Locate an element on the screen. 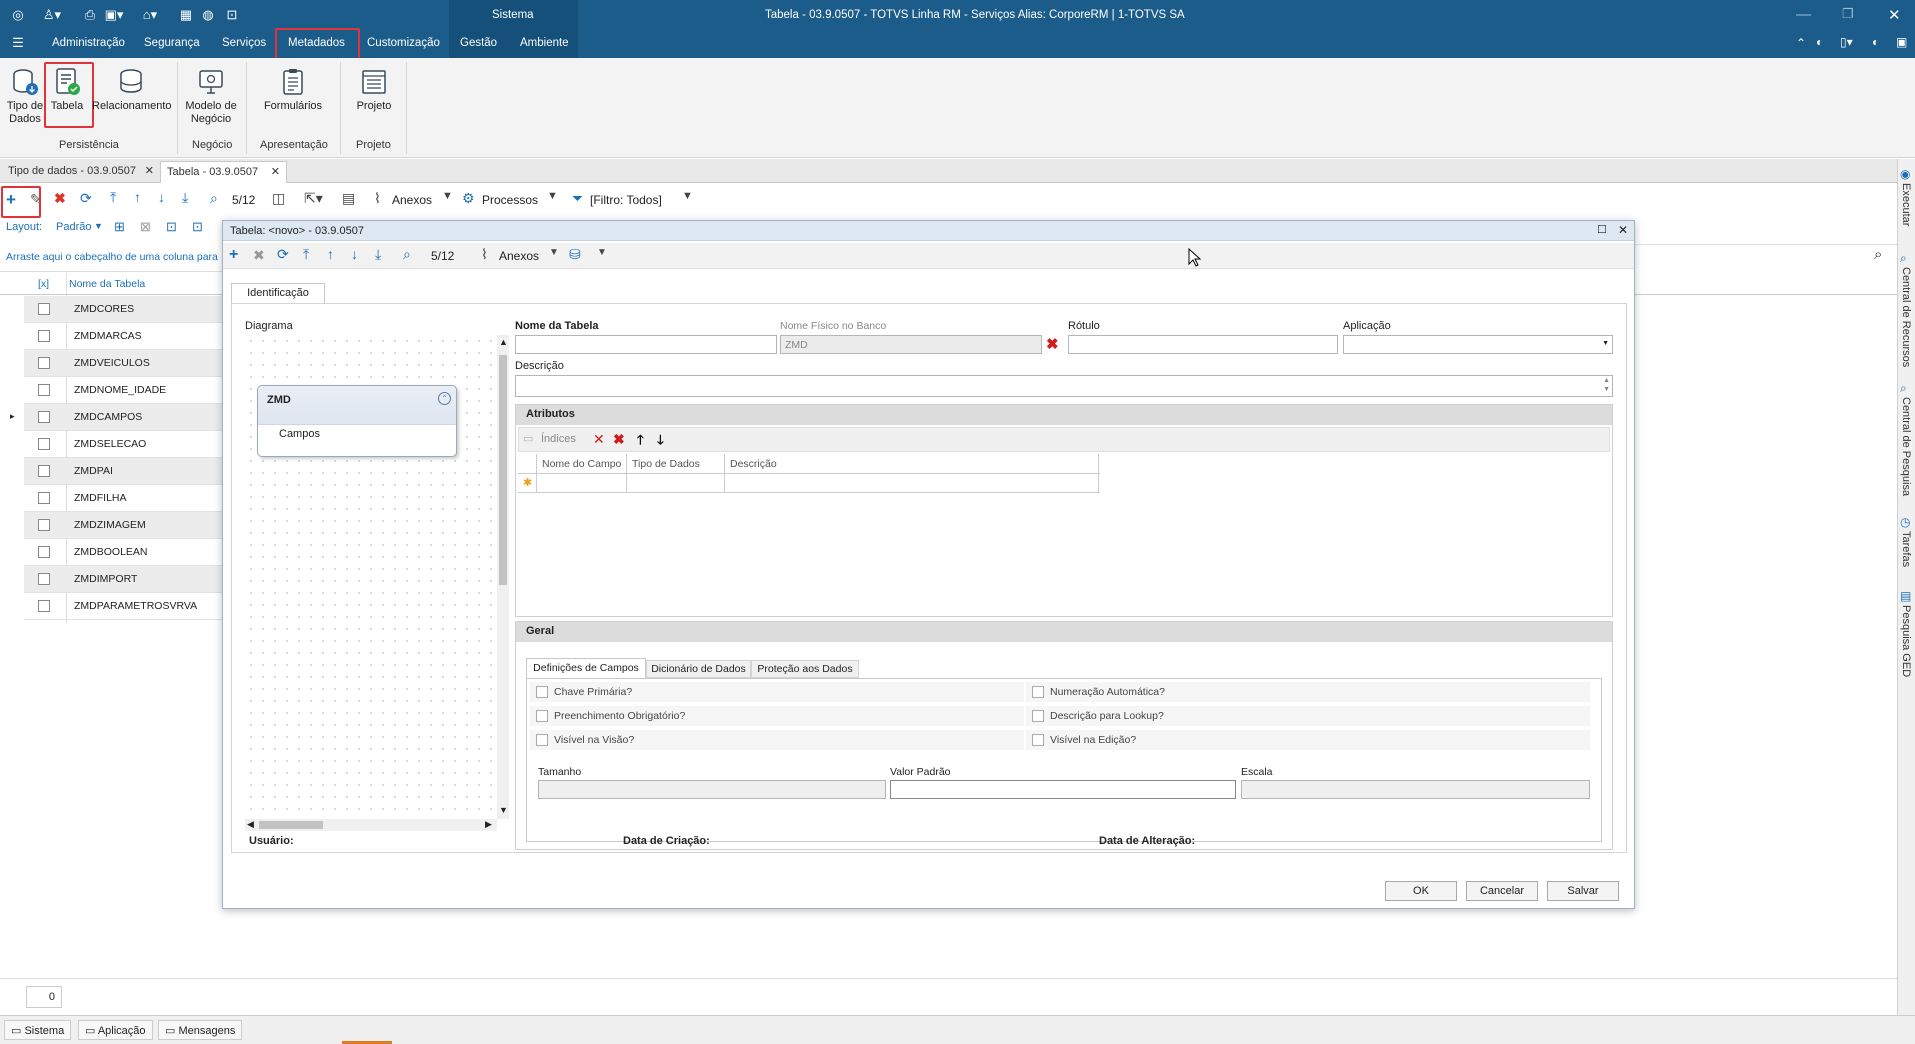 This screenshot has width=1915, height=1044. tab-definicoes: Definições de Campos is located at coordinates (586, 668).